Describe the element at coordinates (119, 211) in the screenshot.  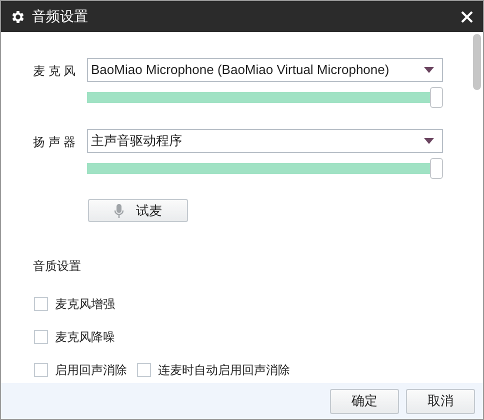
I see `microphone-icon` at that location.